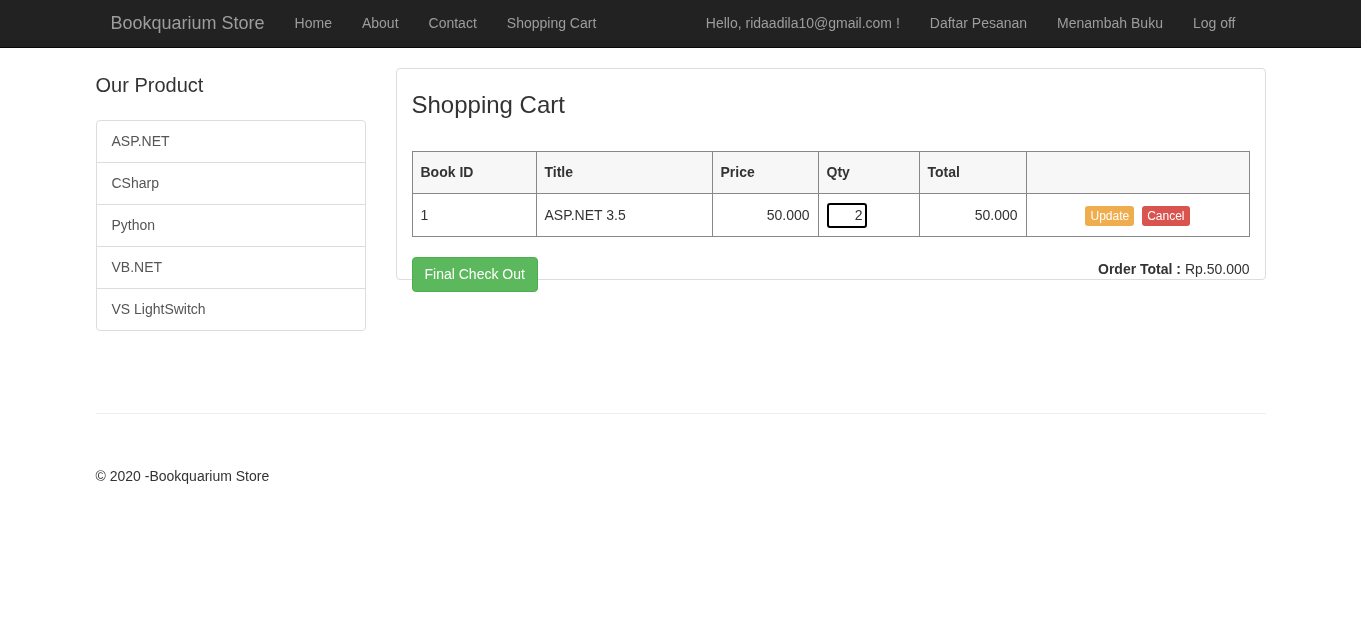 The image size is (1361, 623). I want to click on column-header: Title, so click(624, 172).